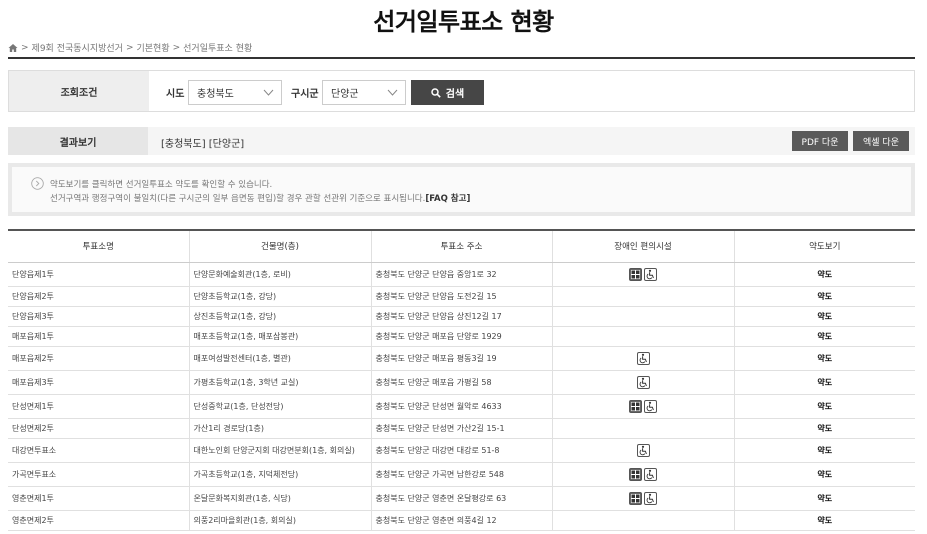 The width and height of the screenshot is (927, 534). What do you see at coordinates (345, 94) in the screenshot?
I see `sigungu-select-value: 단양군` at bounding box center [345, 94].